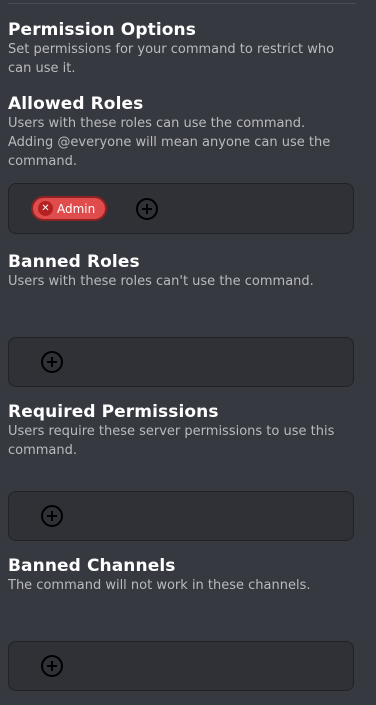 This screenshot has height=705, width=376. What do you see at coordinates (102, 30) in the screenshot?
I see `permission-options-title: Permission Options` at bounding box center [102, 30].